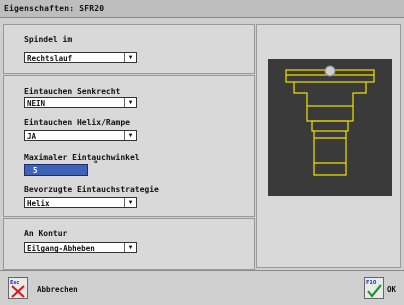 Image resolution: width=404 pixels, height=305 pixels. What do you see at coordinates (374, 288) in the screenshot?
I see `ok-icon: F10` at bounding box center [374, 288].